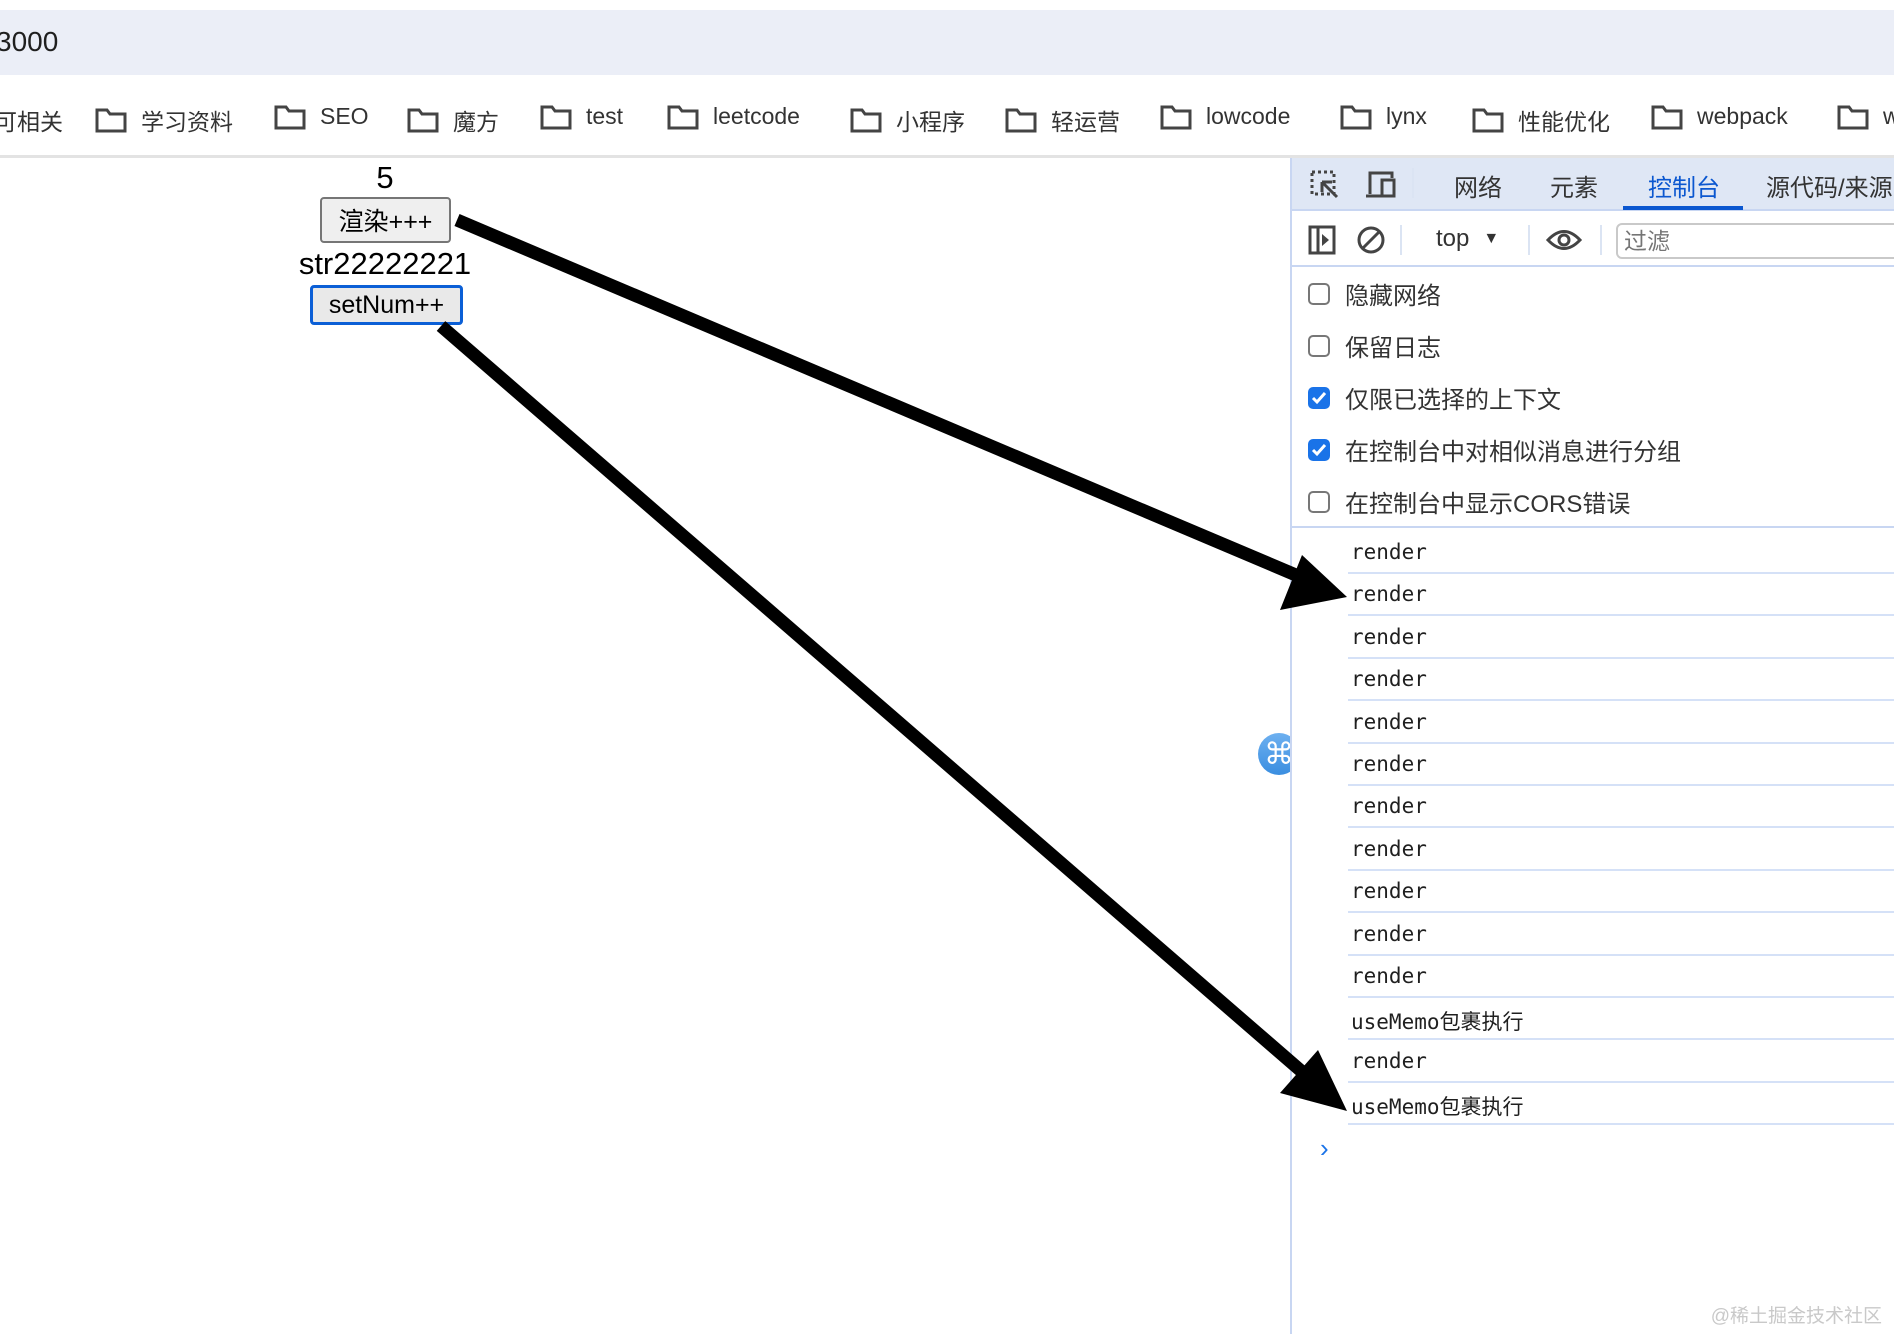  I want to click on bookmark-folder: w, so click(1865, 116).